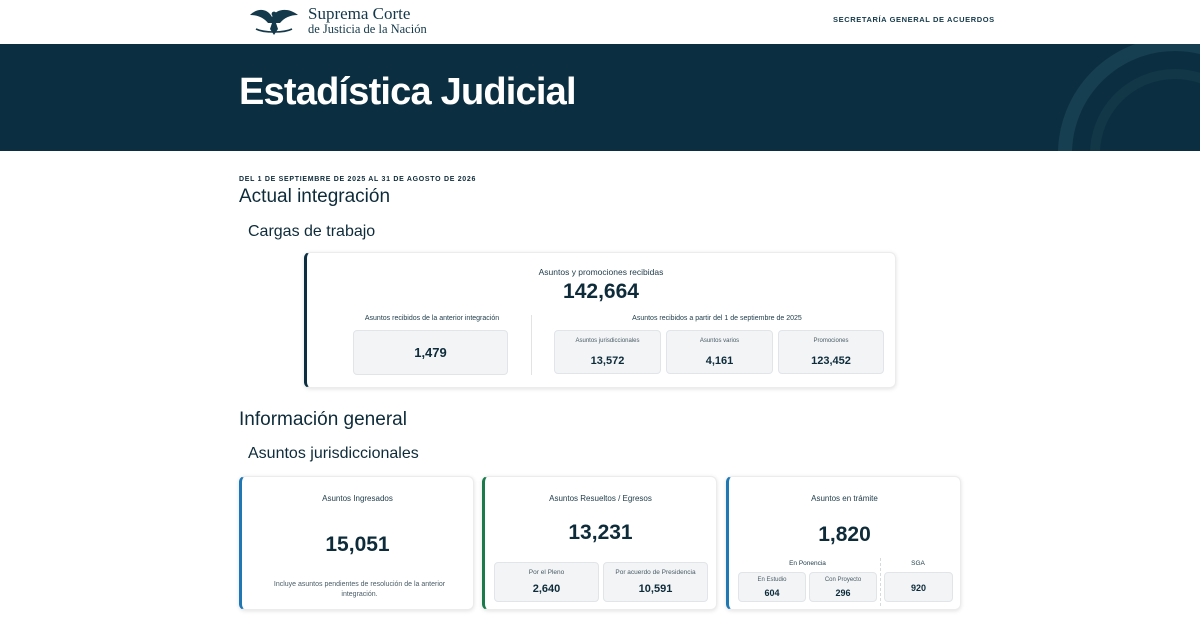  What do you see at coordinates (607, 352) in the screenshot?
I see `jurisdiccionales-box: Asuntos jurisdiccionales 13,572` at bounding box center [607, 352].